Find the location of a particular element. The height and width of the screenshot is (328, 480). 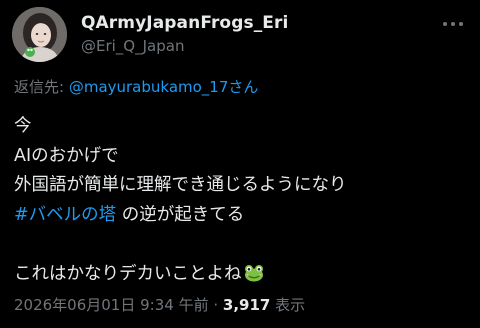

tweet-line-6: これはかなりデカいことよね is located at coordinates (180, 275).